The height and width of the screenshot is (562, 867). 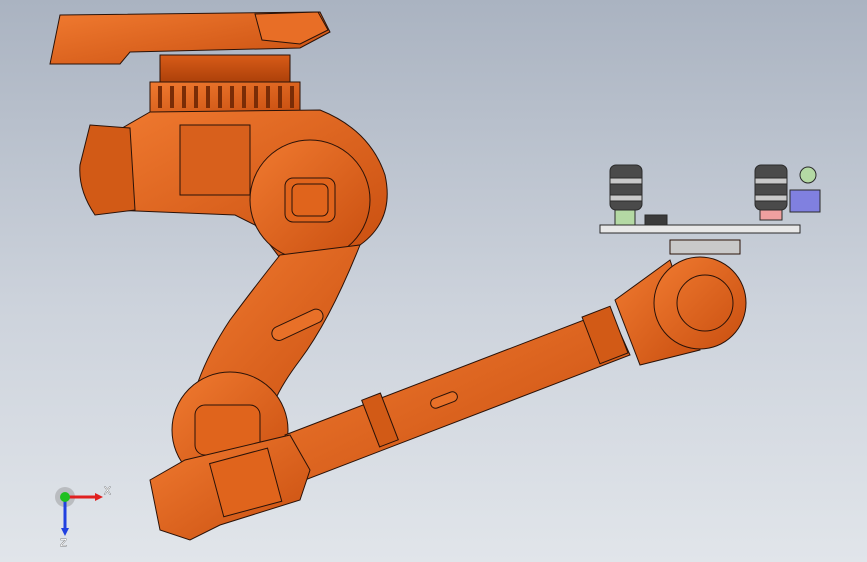 What do you see at coordinates (225, 83) in the screenshot?
I see `turntable-ring` at bounding box center [225, 83].